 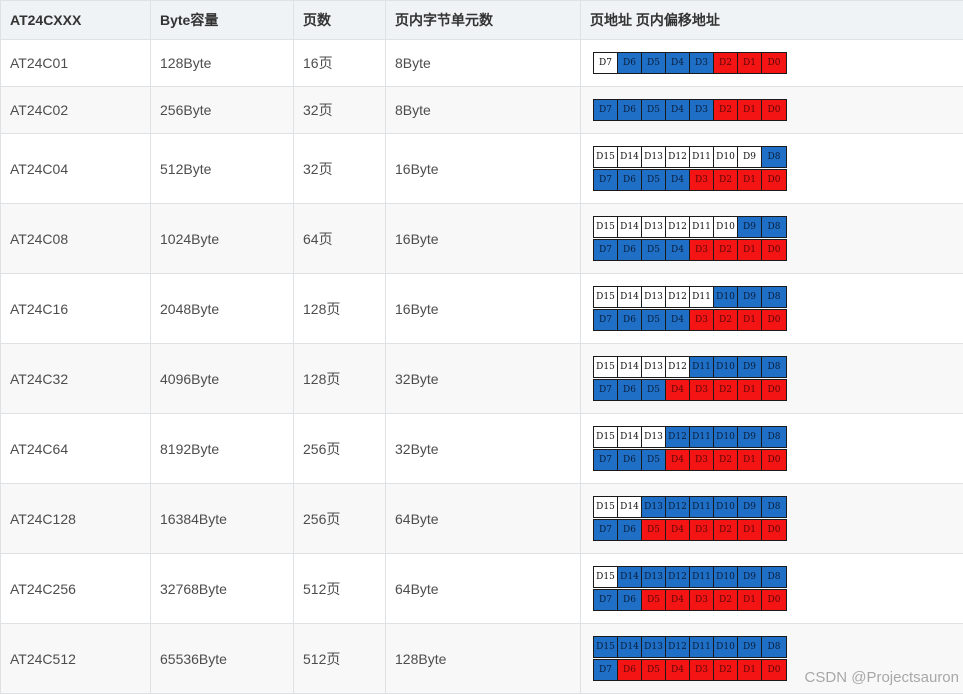 I want to click on watermark: CSDN @Projectsauron, so click(x=881, y=677).